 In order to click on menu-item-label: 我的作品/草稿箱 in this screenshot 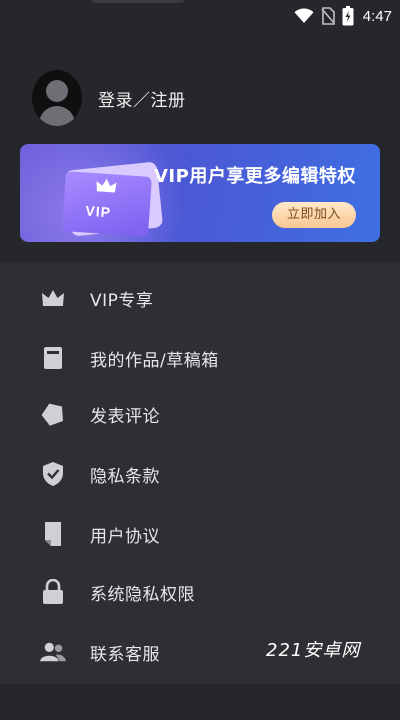, I will do `click(154, 360)`.